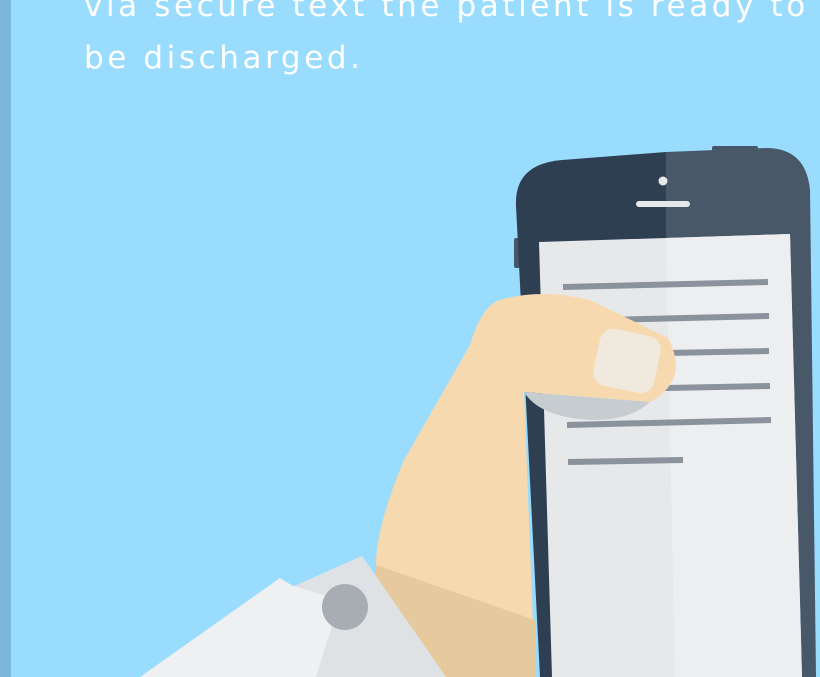 The image size is (820, 677). Describe the element at coordinates (663, 204) in the screenshot. I see `phone-speaker-icon` at that location.